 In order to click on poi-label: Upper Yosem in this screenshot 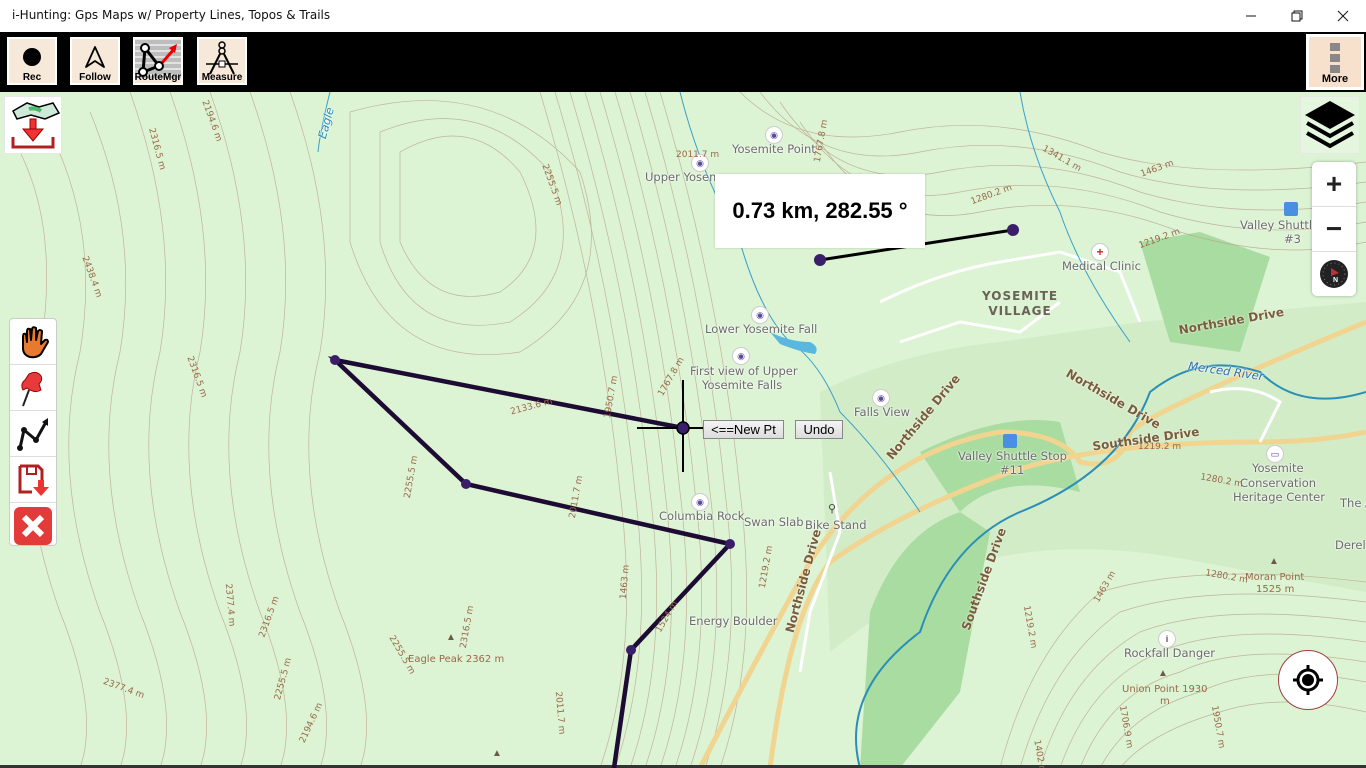, I will do `click(683, 177)`.